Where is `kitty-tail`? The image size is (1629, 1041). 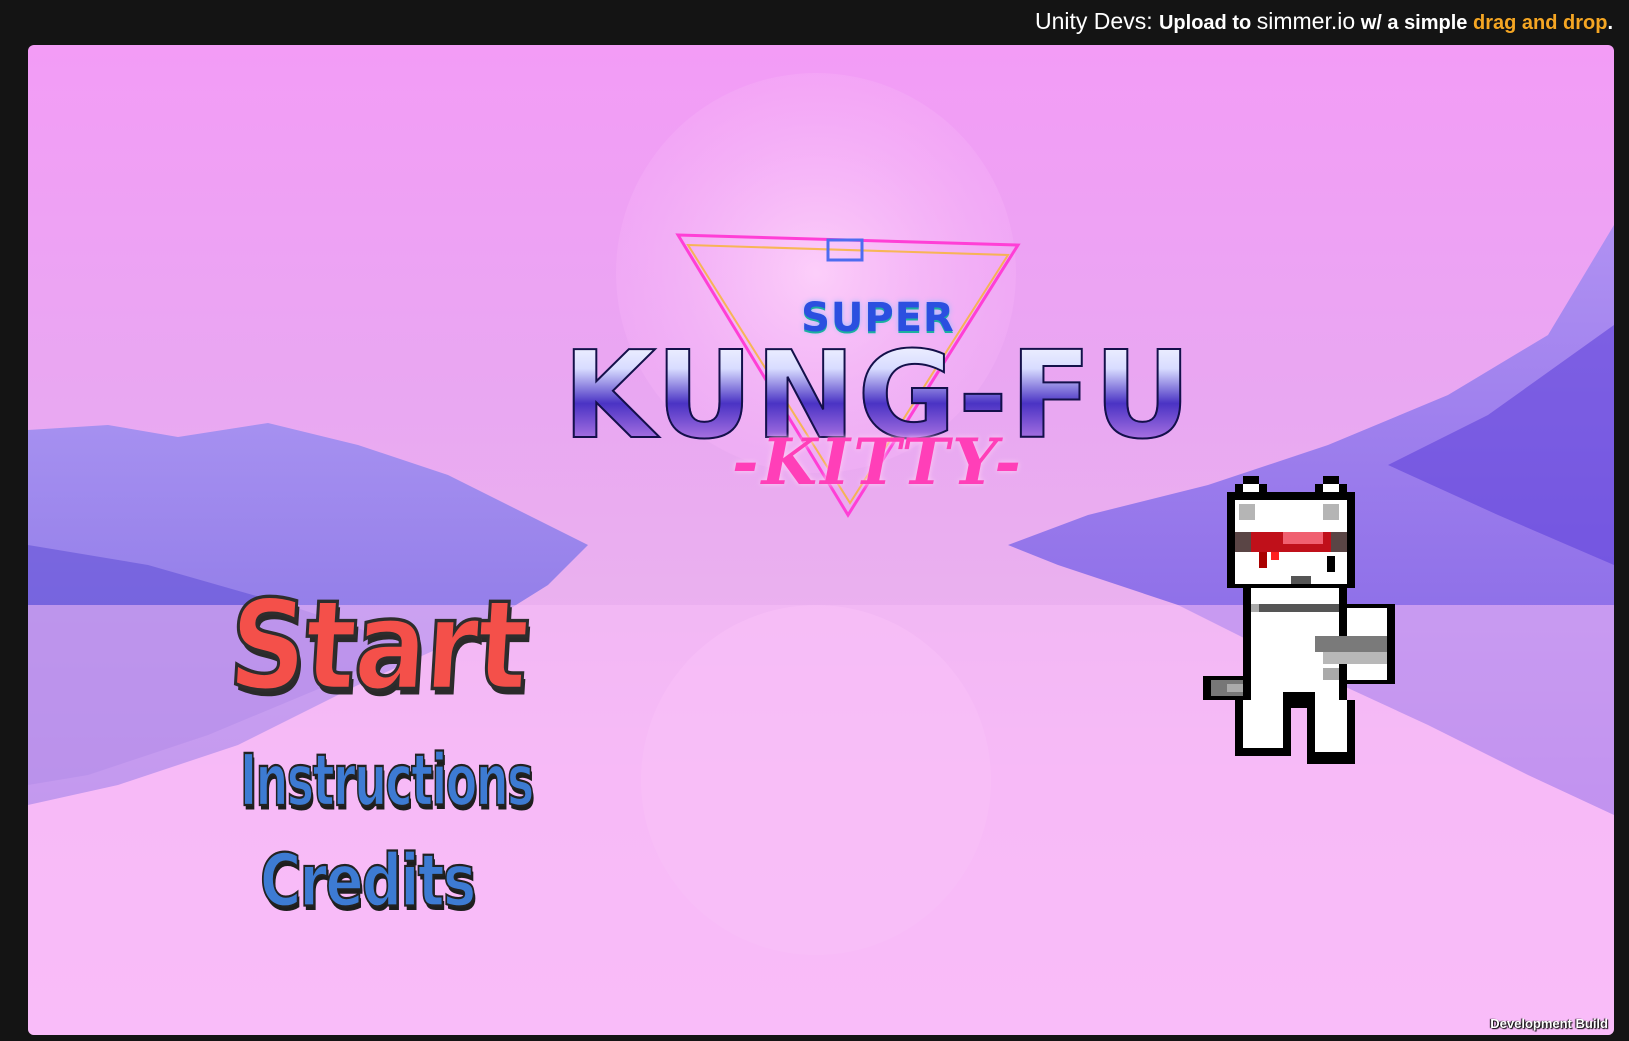
kitty-tail is located at coordinates (1227, 688).